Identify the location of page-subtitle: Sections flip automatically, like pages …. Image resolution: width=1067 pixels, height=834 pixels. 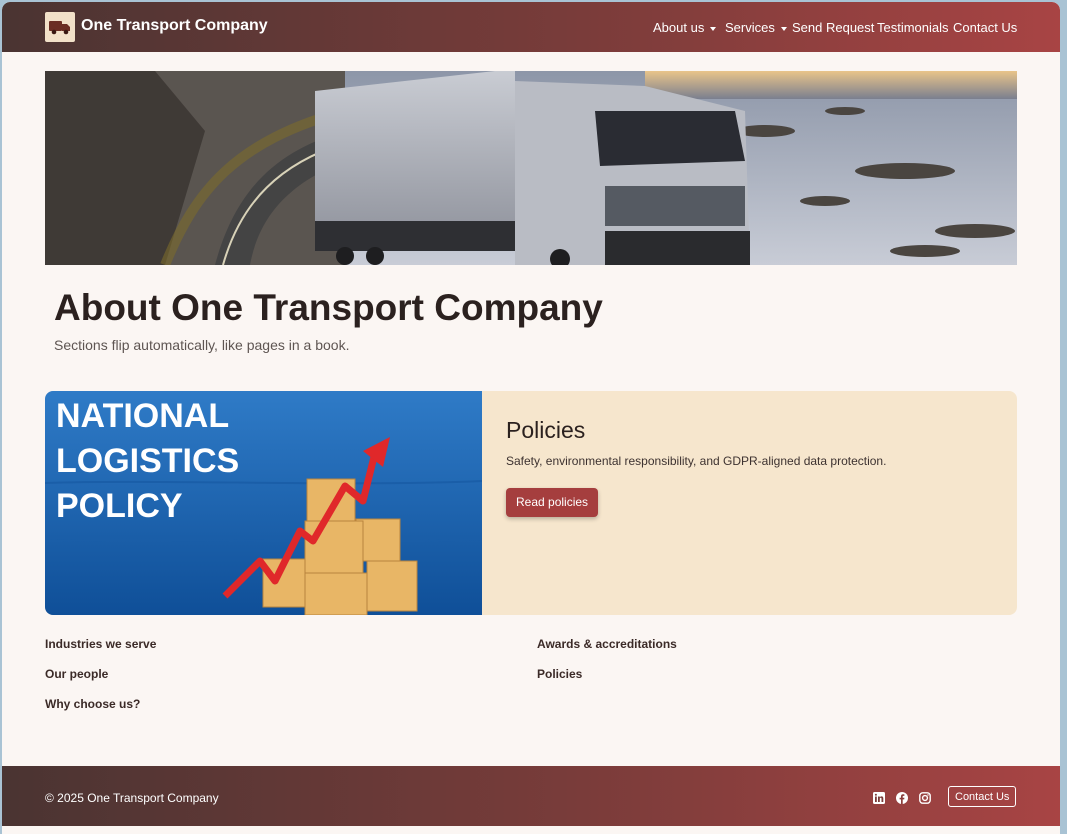
(202, 345).